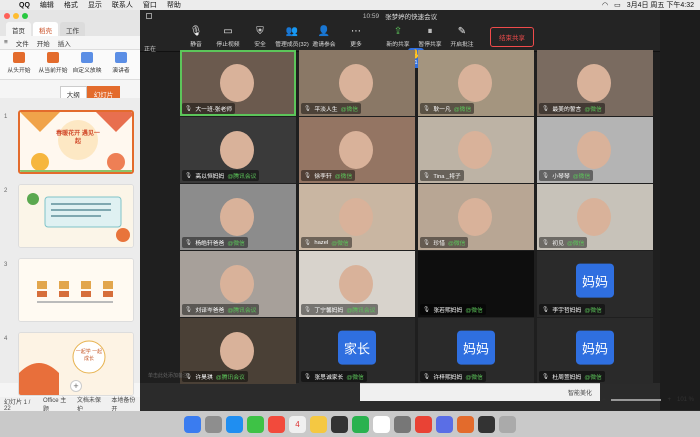 The height and width of the screenshot is (437, 700). What do you see at coordinates (149, 16) in the screenshot?
I see `grid-view-icon` at bounding box center [149, 16].